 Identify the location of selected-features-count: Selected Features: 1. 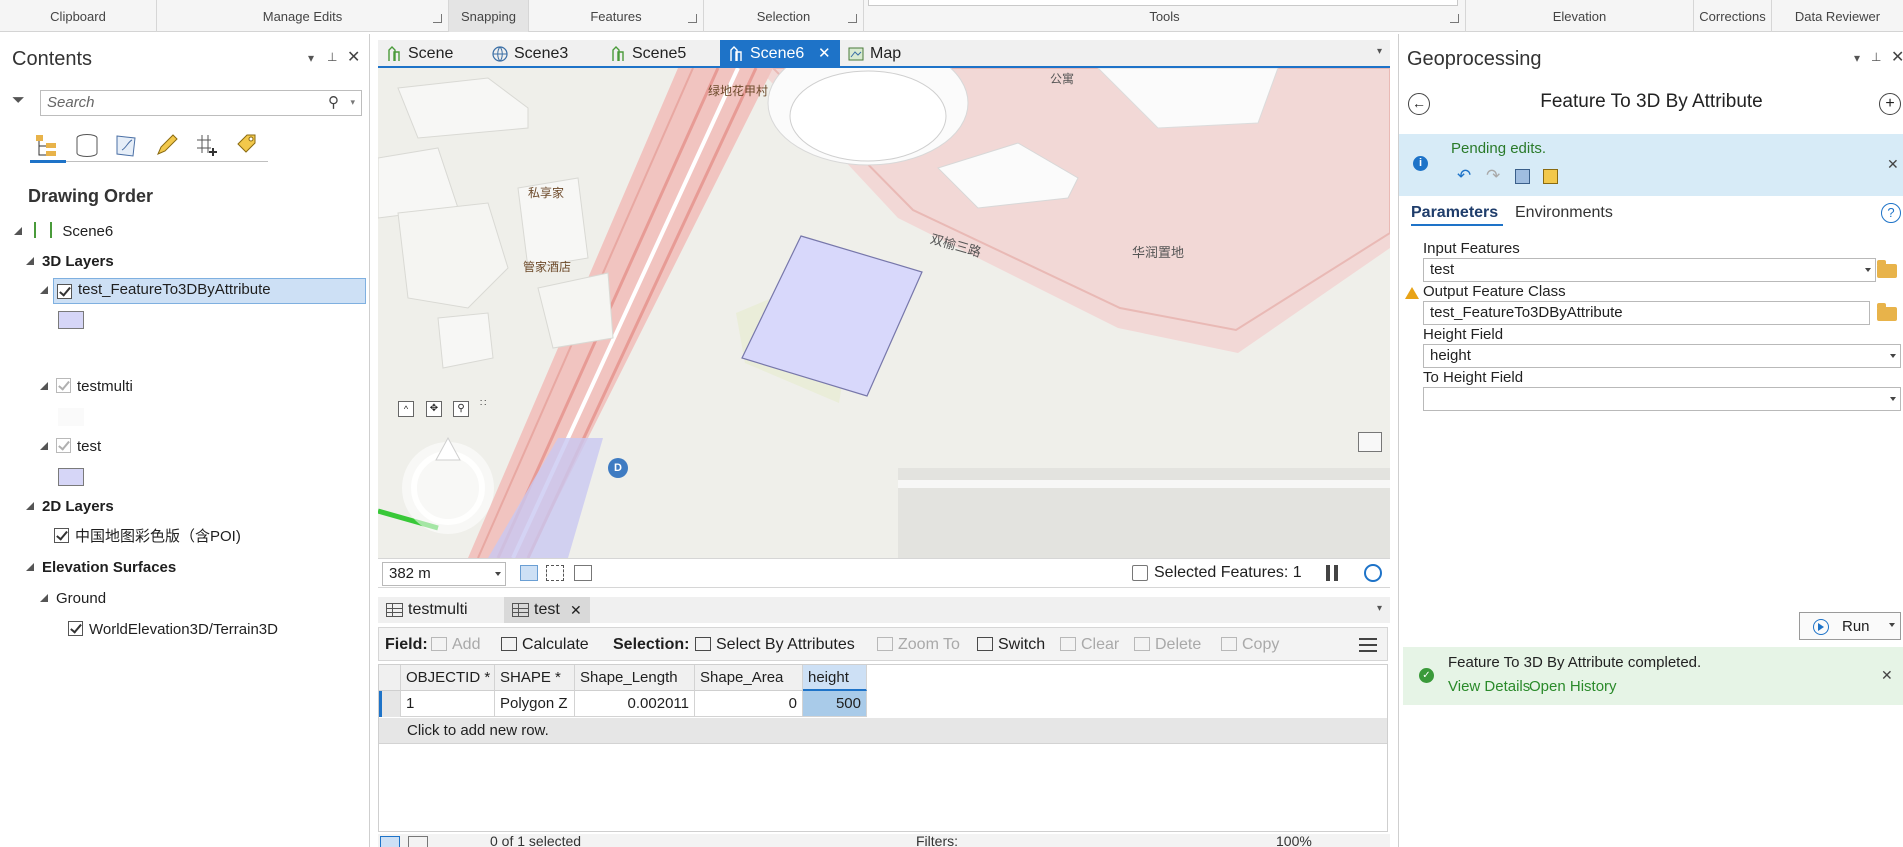
(1228, 573).